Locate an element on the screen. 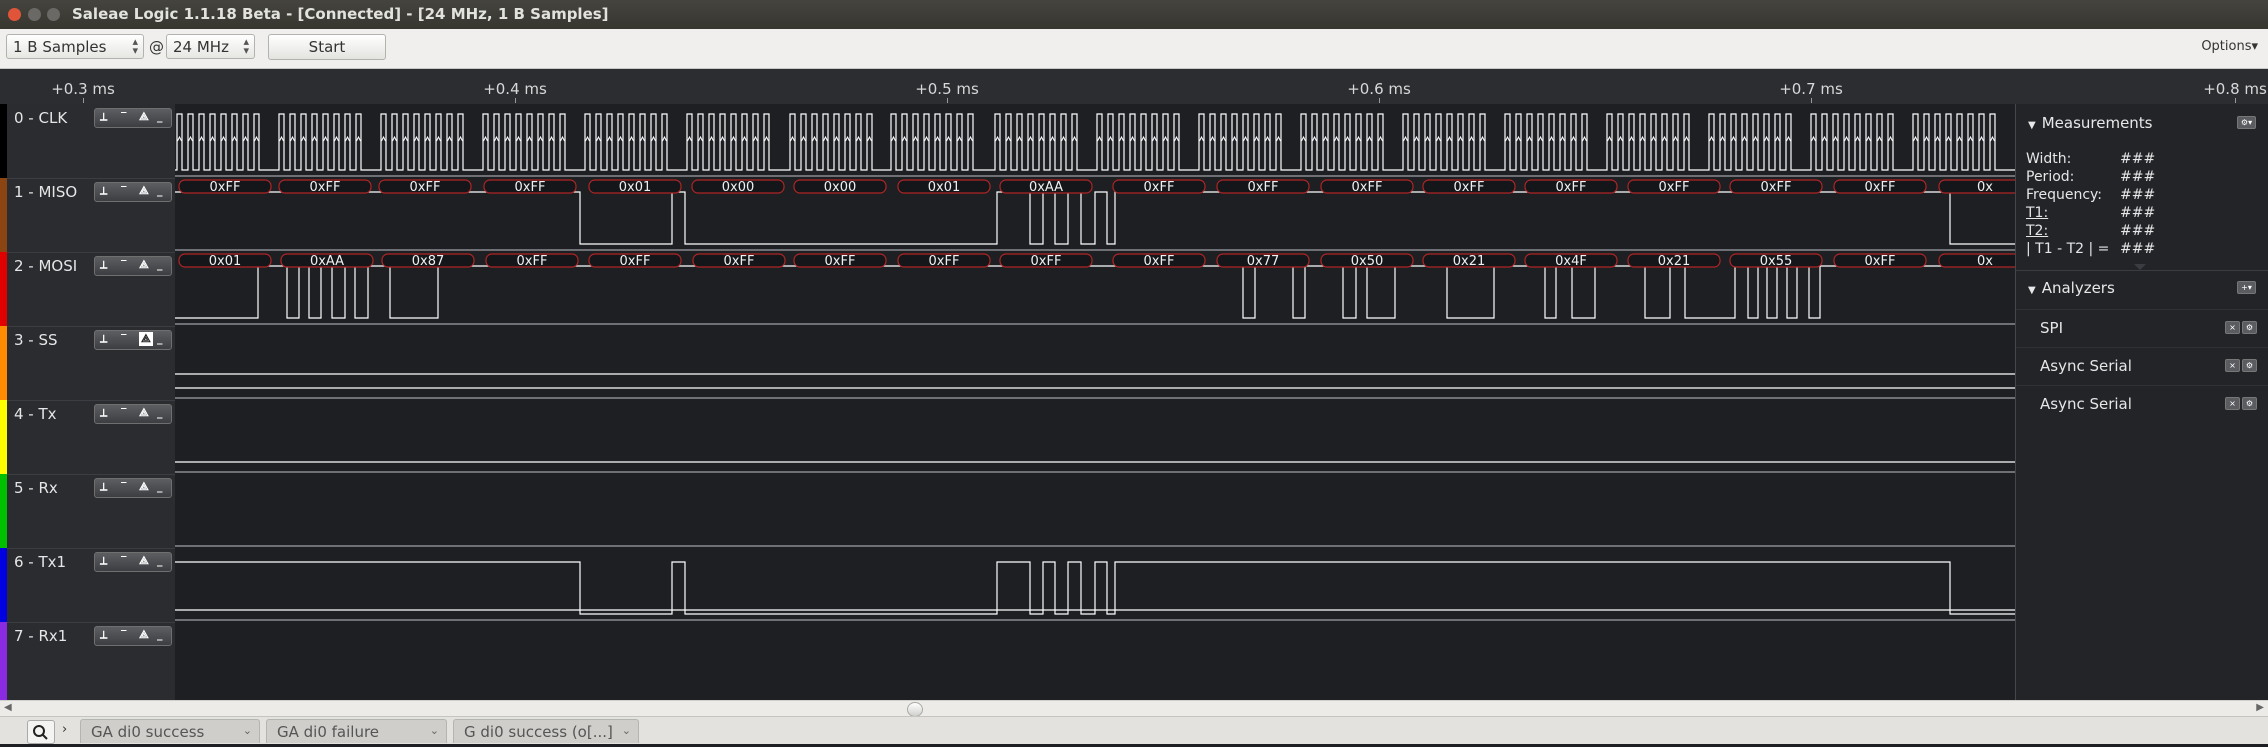  channel-row-ss: 3 - SS ⟂ ‾ ⟁ _ is located at coordinates (87, 363).